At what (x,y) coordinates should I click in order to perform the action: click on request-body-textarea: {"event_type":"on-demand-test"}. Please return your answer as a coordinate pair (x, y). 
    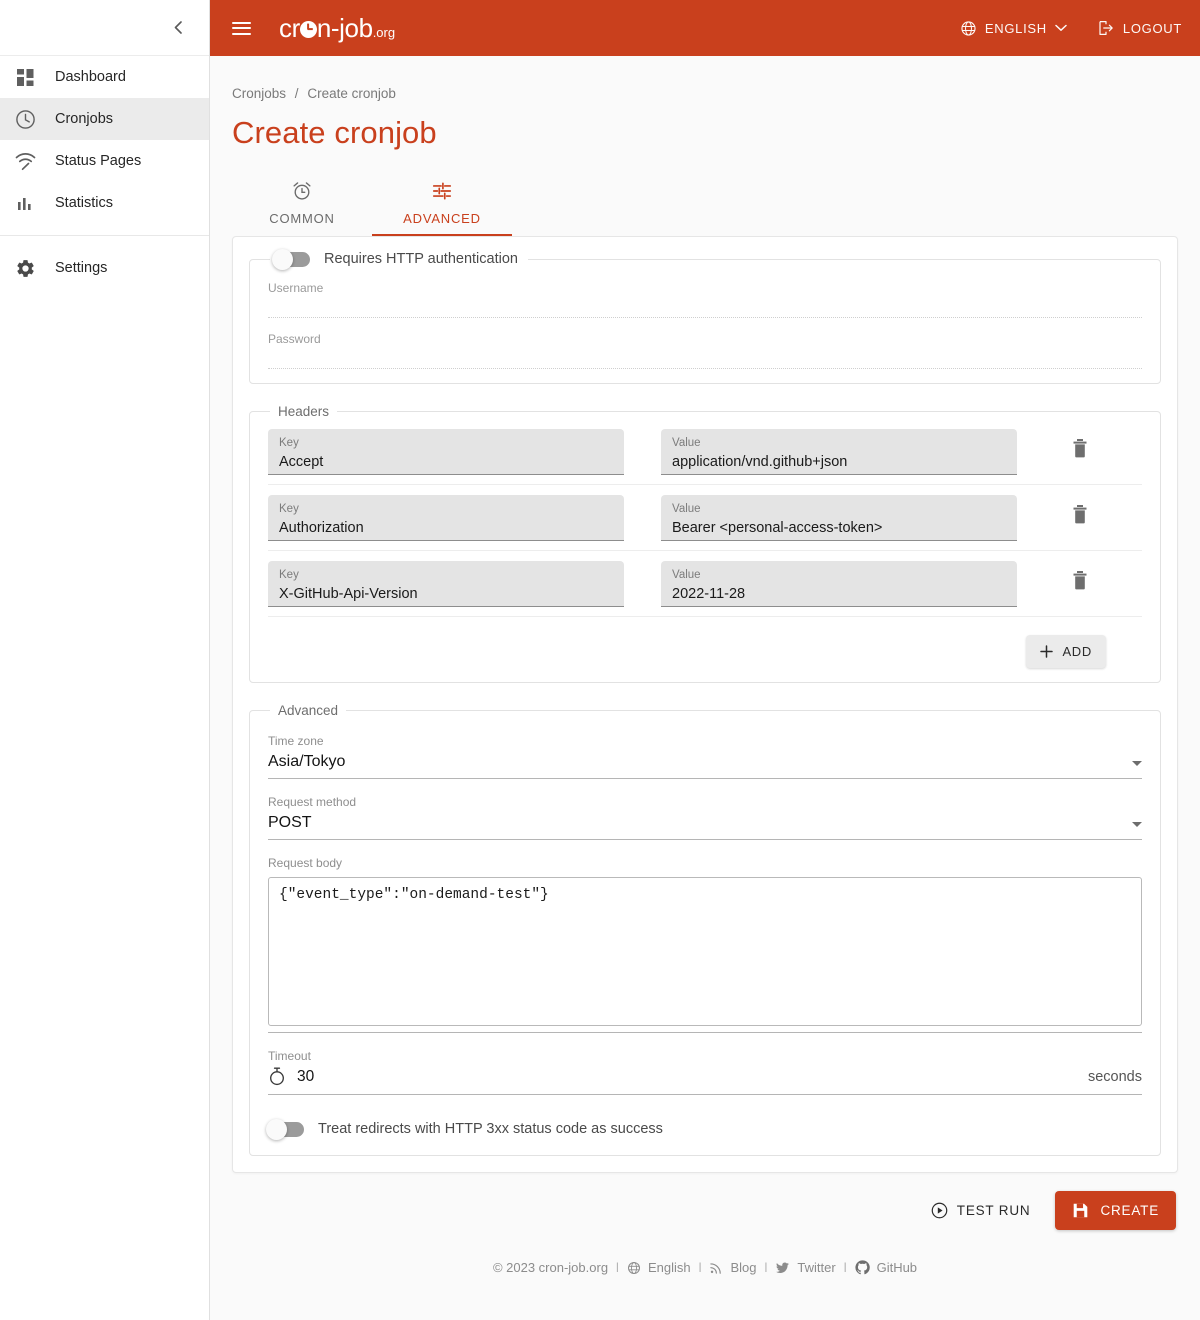
    Looking at the image, I should click on (705, 951).